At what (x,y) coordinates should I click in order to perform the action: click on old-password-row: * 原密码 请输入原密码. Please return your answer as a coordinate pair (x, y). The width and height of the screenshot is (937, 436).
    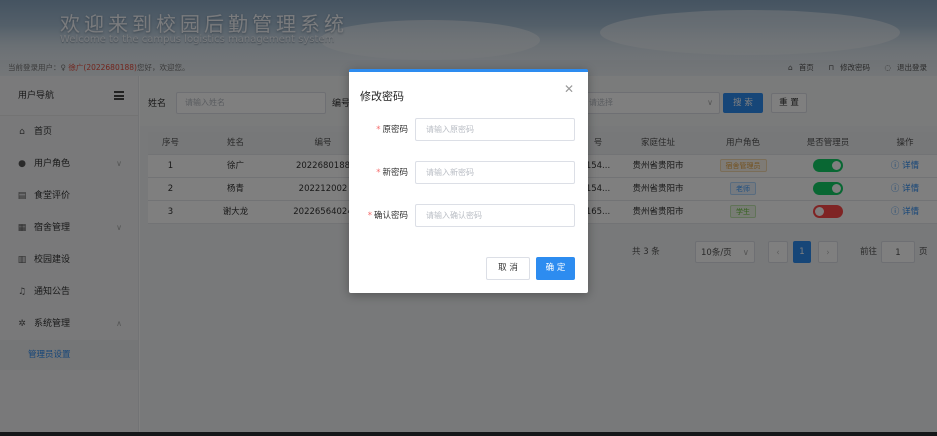
    Looking at the image, I should click on (468, 130).